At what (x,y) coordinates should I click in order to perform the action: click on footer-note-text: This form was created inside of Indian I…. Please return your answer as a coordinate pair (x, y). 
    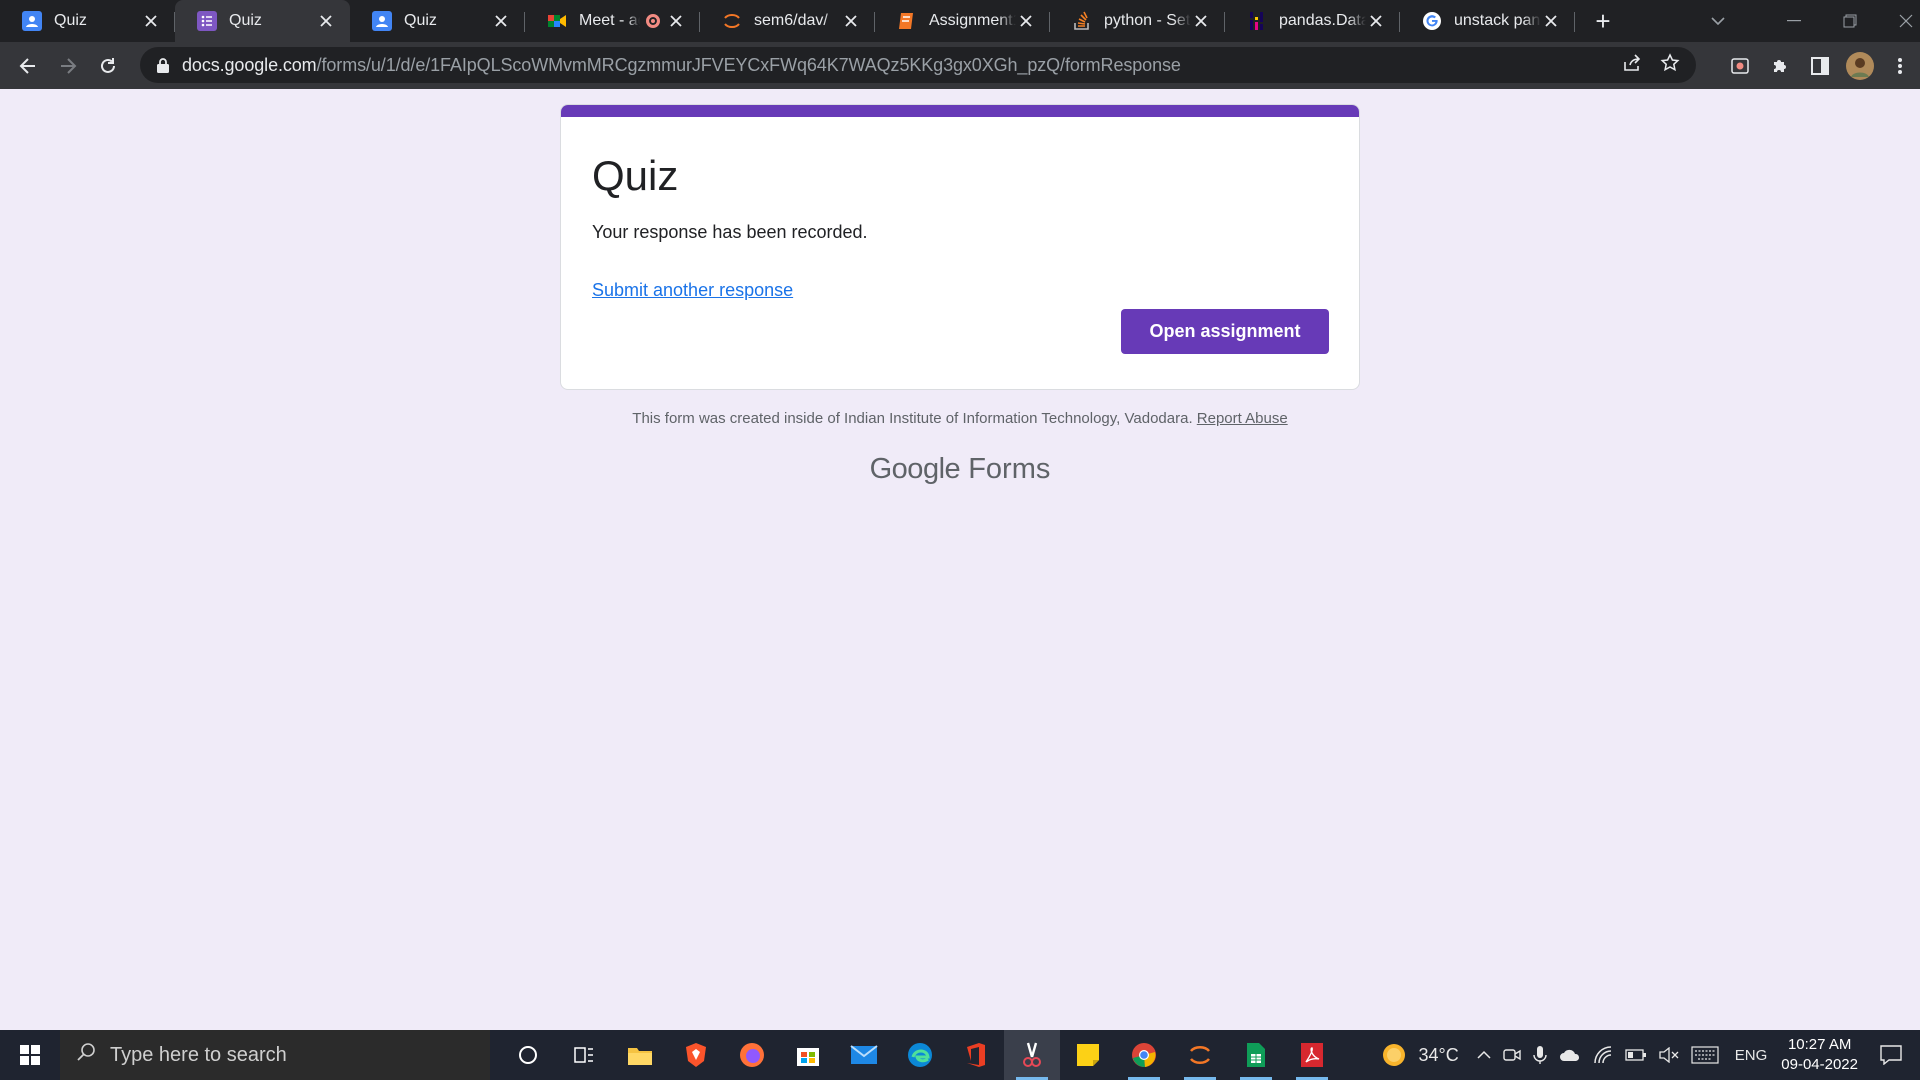
    Looking at the image, I should click on (912, 418).